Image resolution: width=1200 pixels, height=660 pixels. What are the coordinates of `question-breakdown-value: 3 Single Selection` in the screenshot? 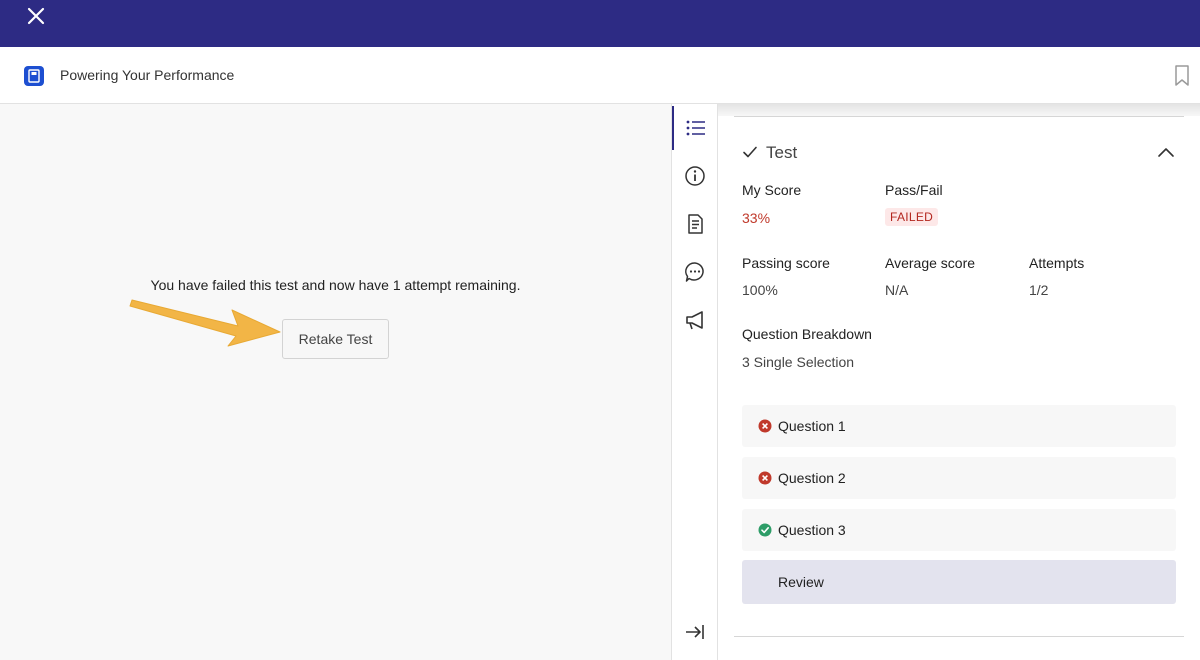 It's located at (798, 362).